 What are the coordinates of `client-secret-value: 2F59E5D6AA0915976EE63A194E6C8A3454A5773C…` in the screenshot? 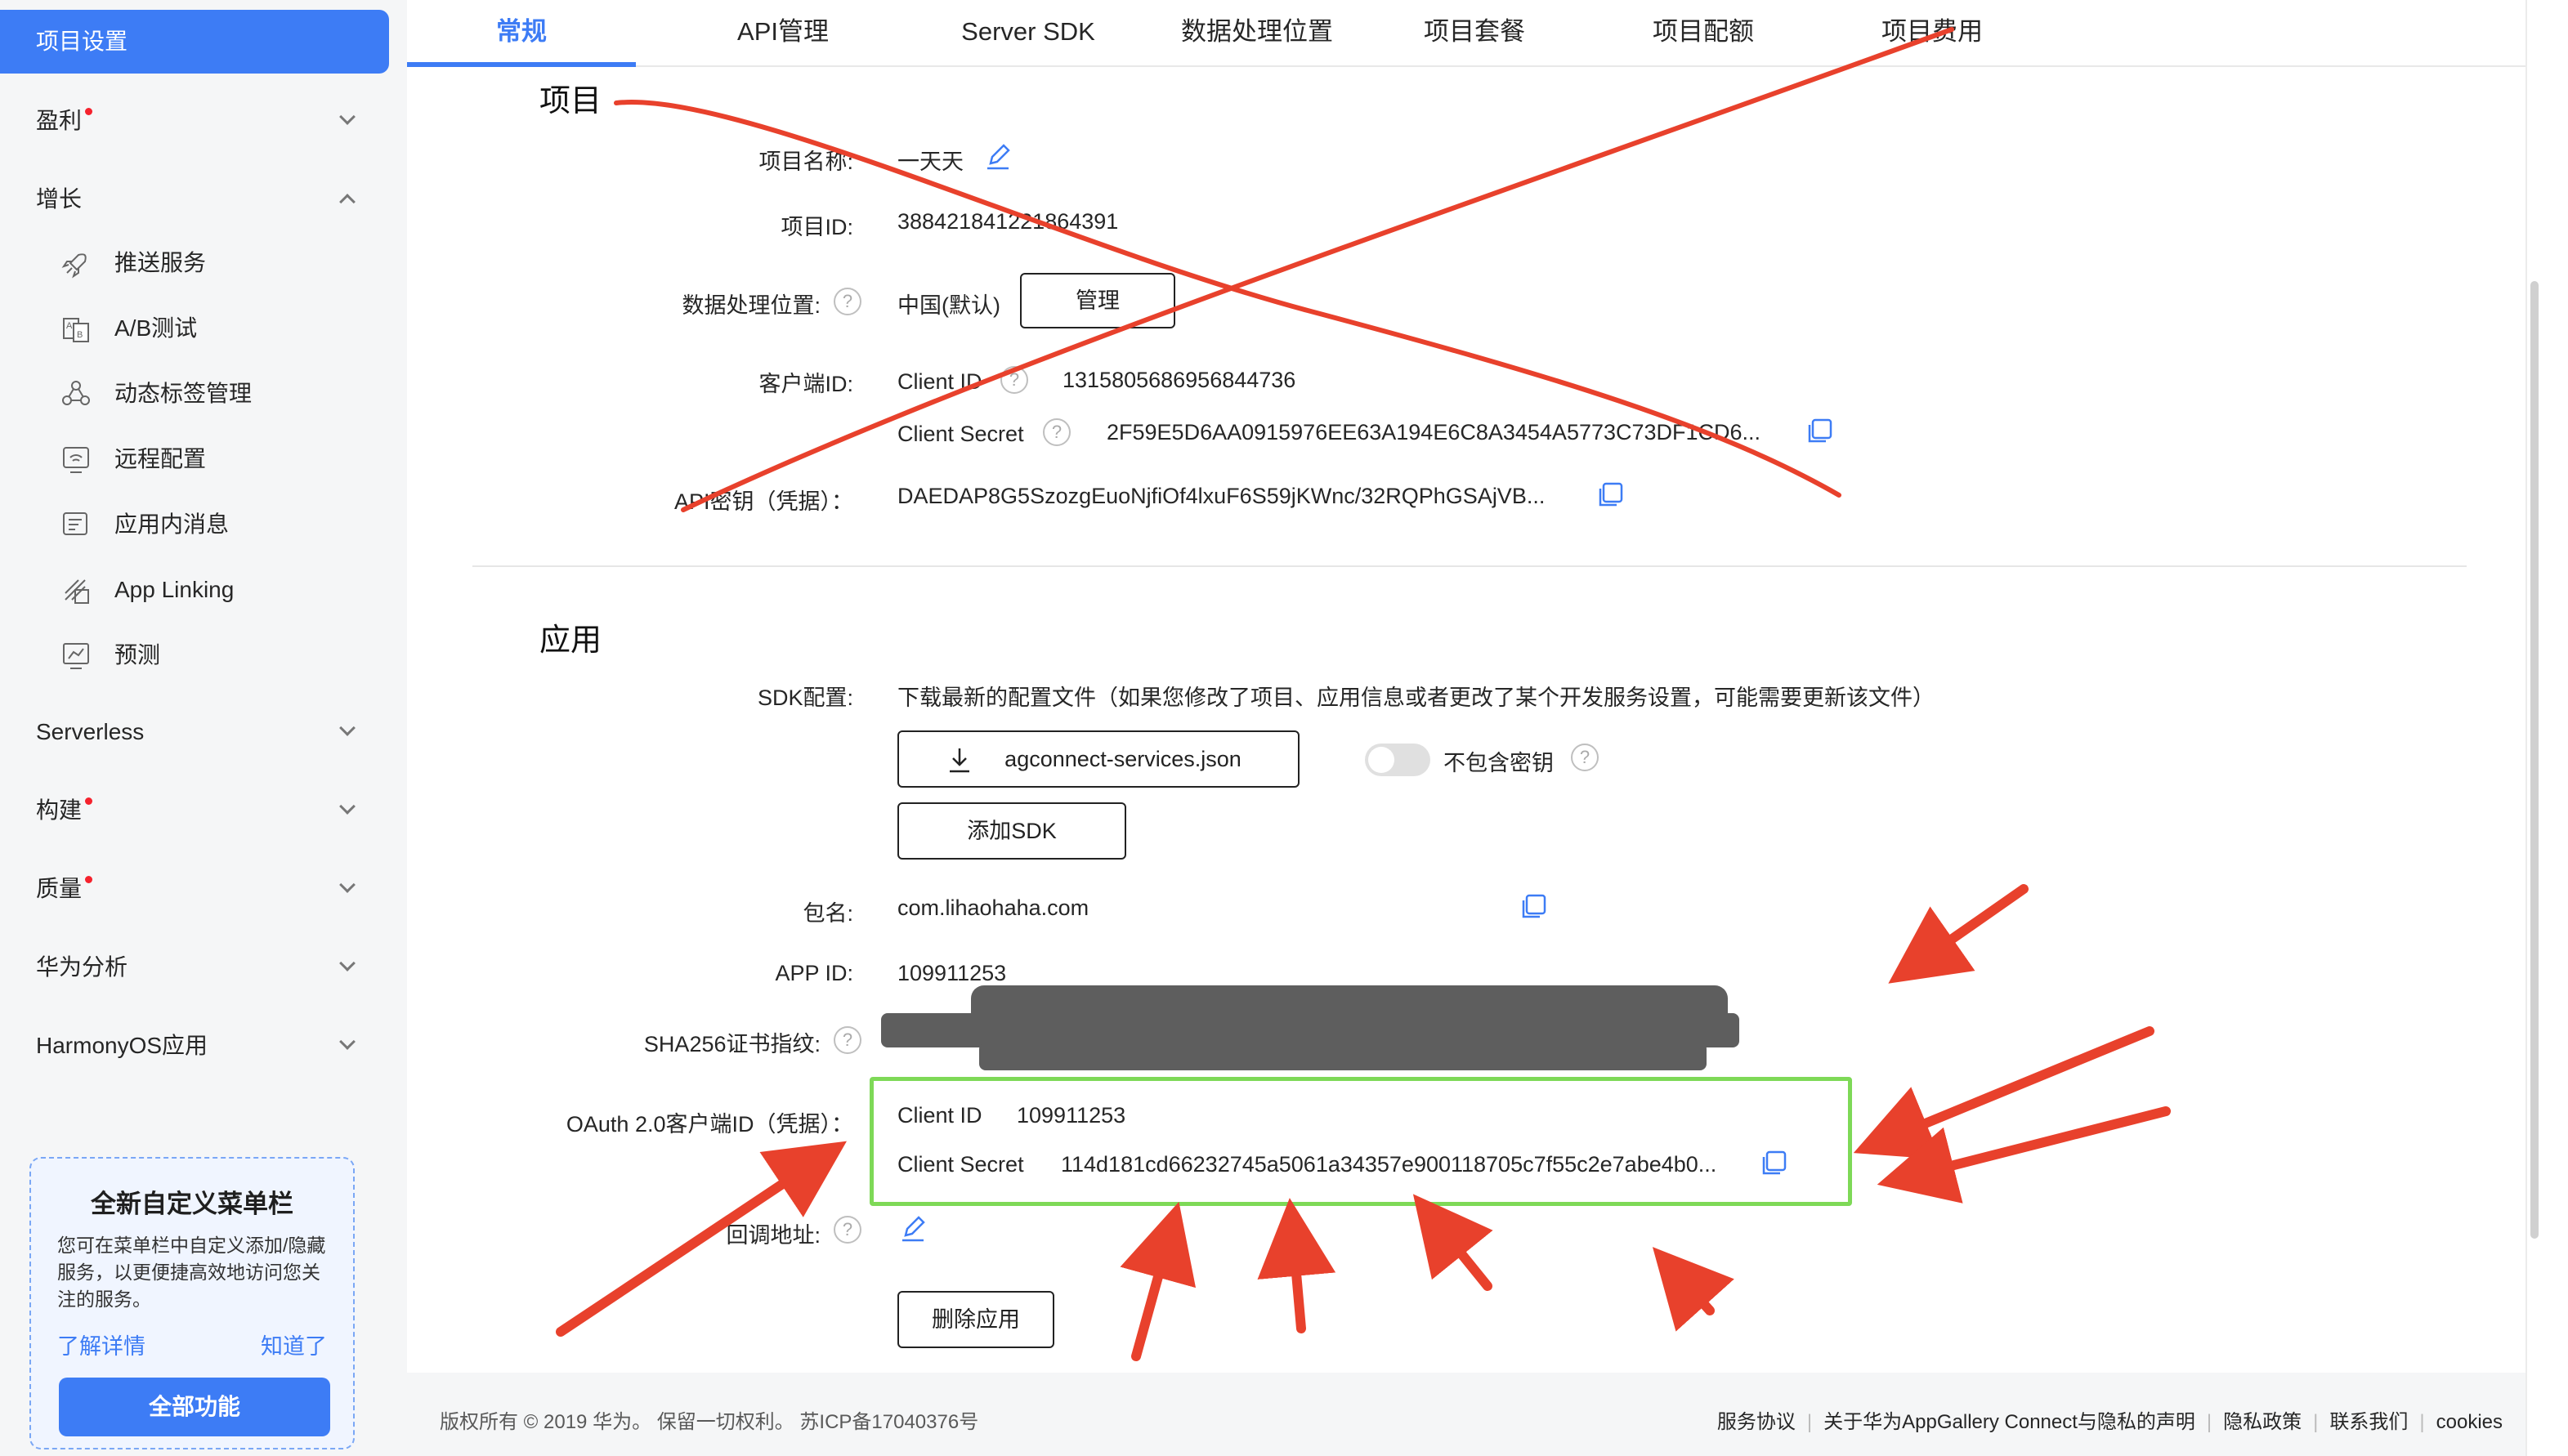 It's located at (1434, 432).